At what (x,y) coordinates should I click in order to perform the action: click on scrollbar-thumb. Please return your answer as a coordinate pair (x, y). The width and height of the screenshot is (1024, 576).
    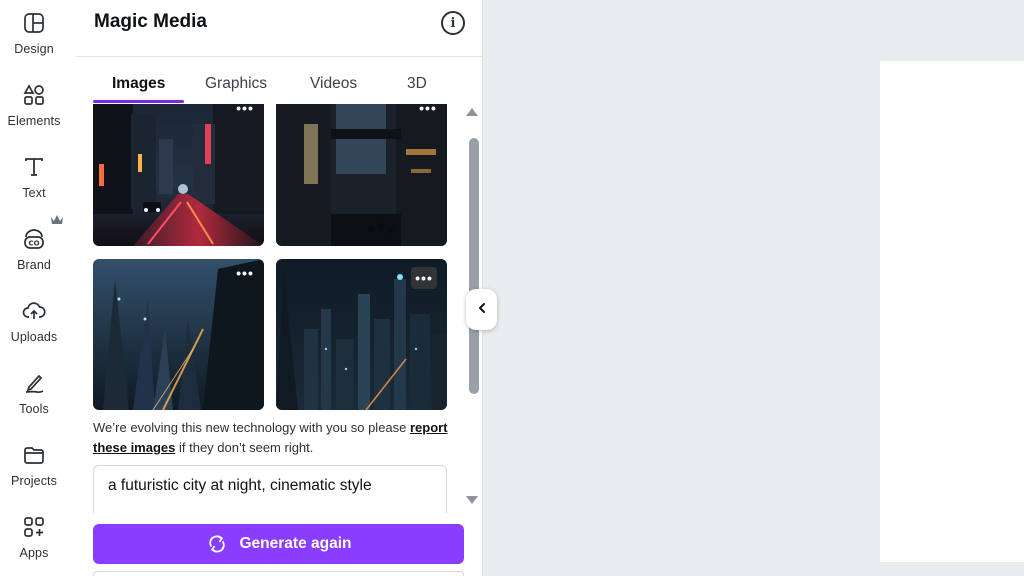
    Looking at the image, I should click on (474, 266).